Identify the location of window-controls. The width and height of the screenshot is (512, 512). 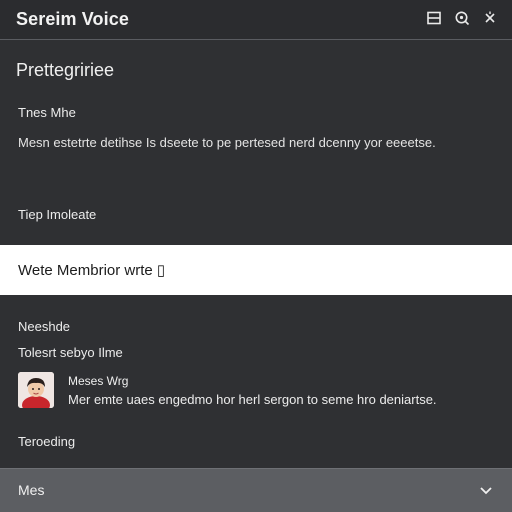
(462, 18).